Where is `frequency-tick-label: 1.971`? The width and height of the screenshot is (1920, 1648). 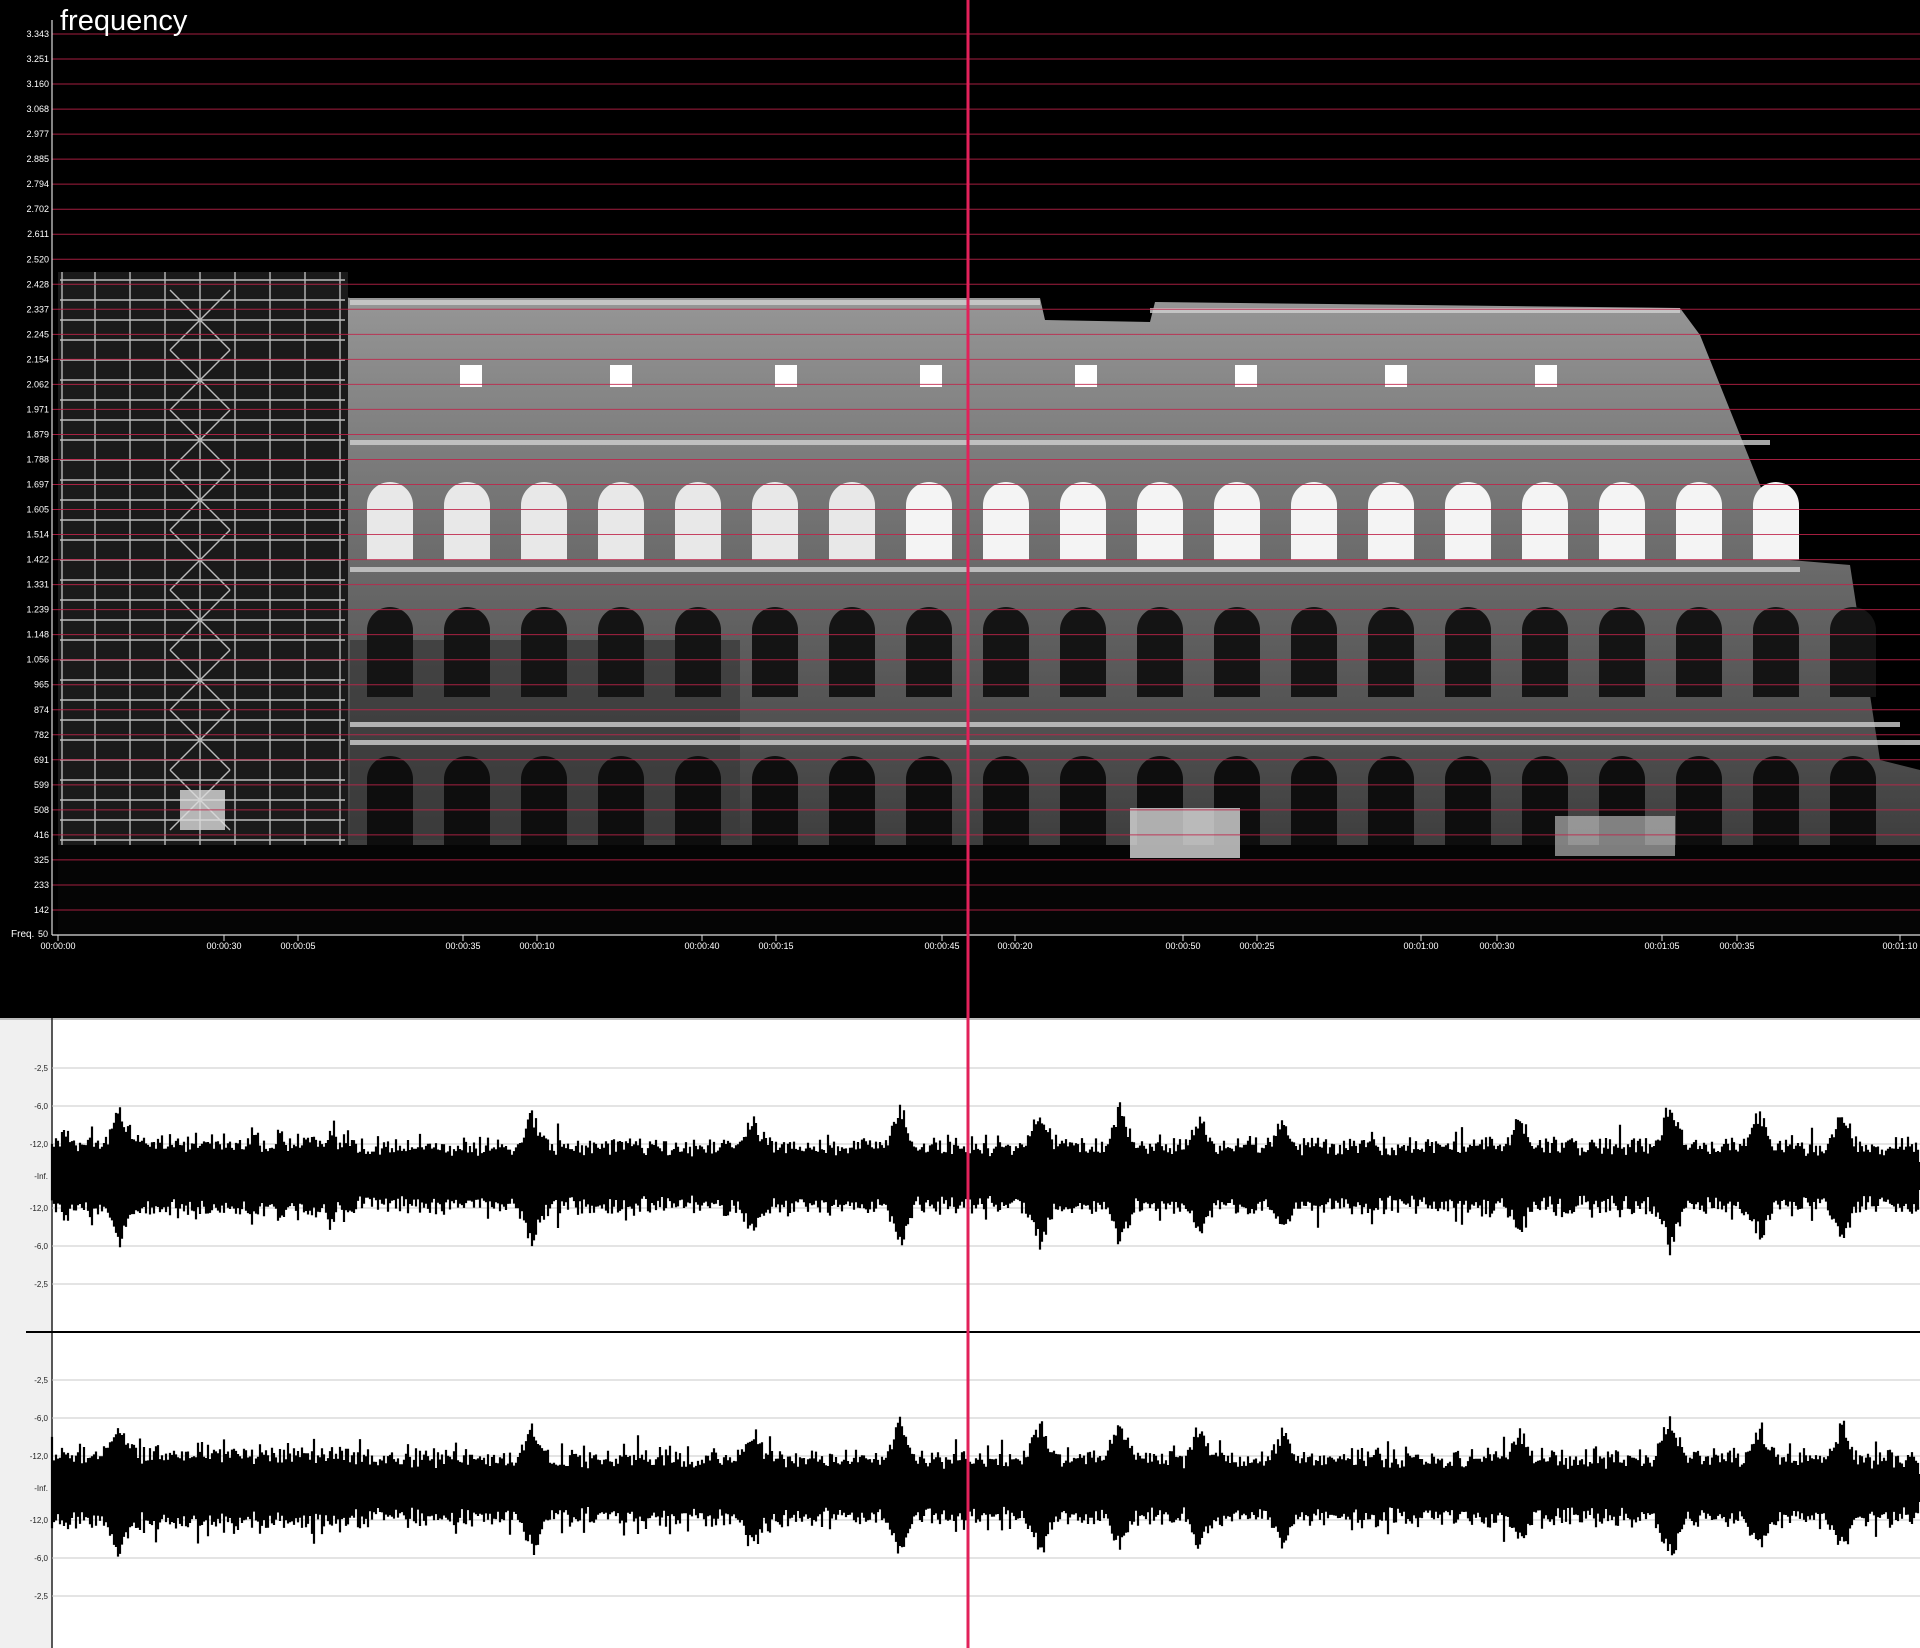 frequency-tick-label: 1.971 is located at coordinates (37, 409).